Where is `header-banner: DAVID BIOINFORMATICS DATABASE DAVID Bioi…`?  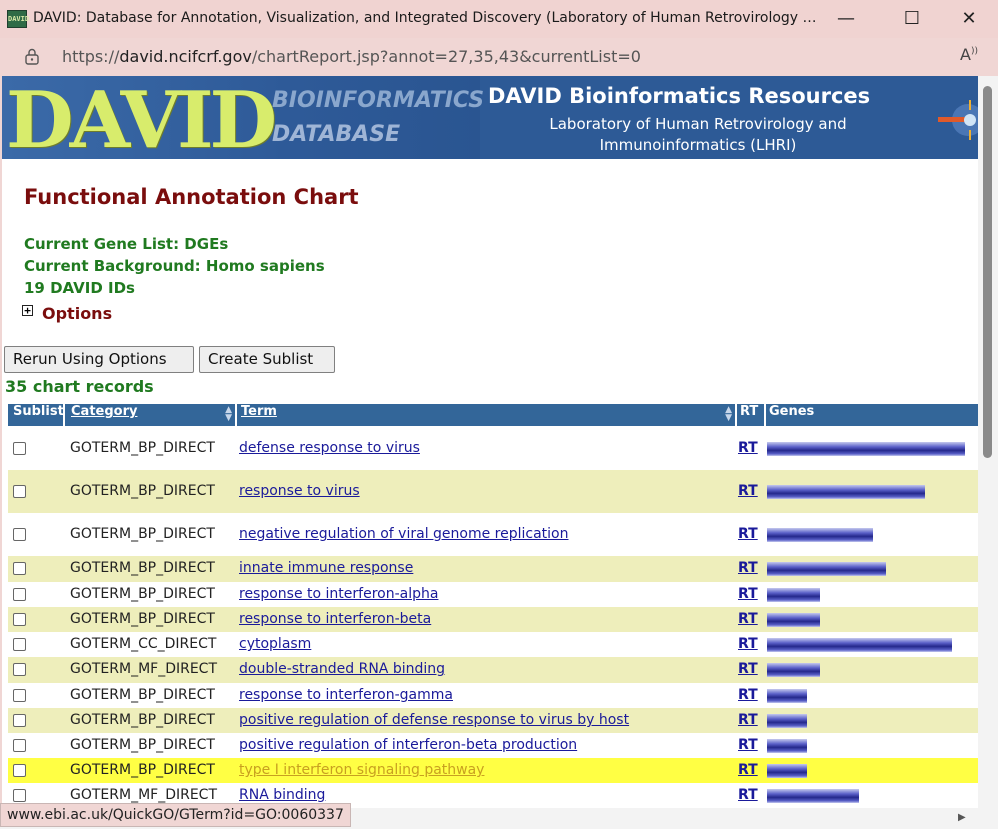 header-banner: DAVID BIOINFORMATICS DATABASE DAVID Bioi… is located at coordinates (490, 117).